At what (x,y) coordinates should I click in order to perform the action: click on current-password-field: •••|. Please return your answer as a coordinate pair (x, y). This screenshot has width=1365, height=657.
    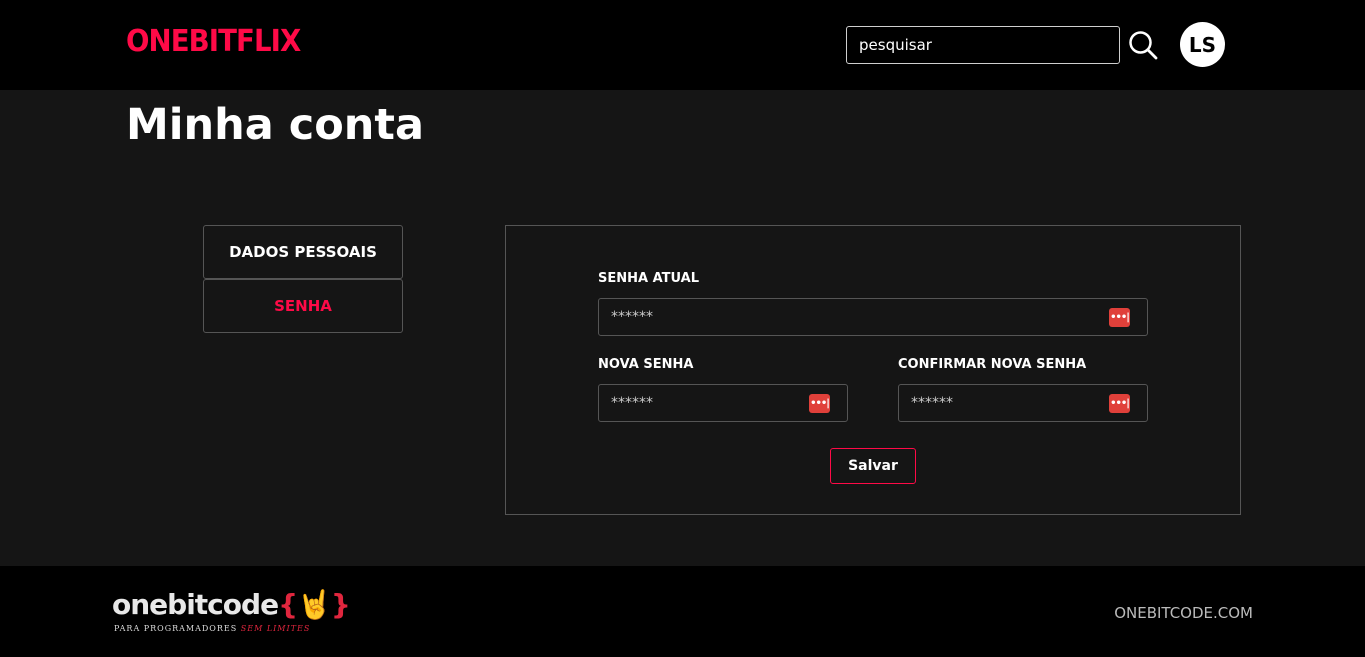
    Looking at the image, I should click on (873, 317).